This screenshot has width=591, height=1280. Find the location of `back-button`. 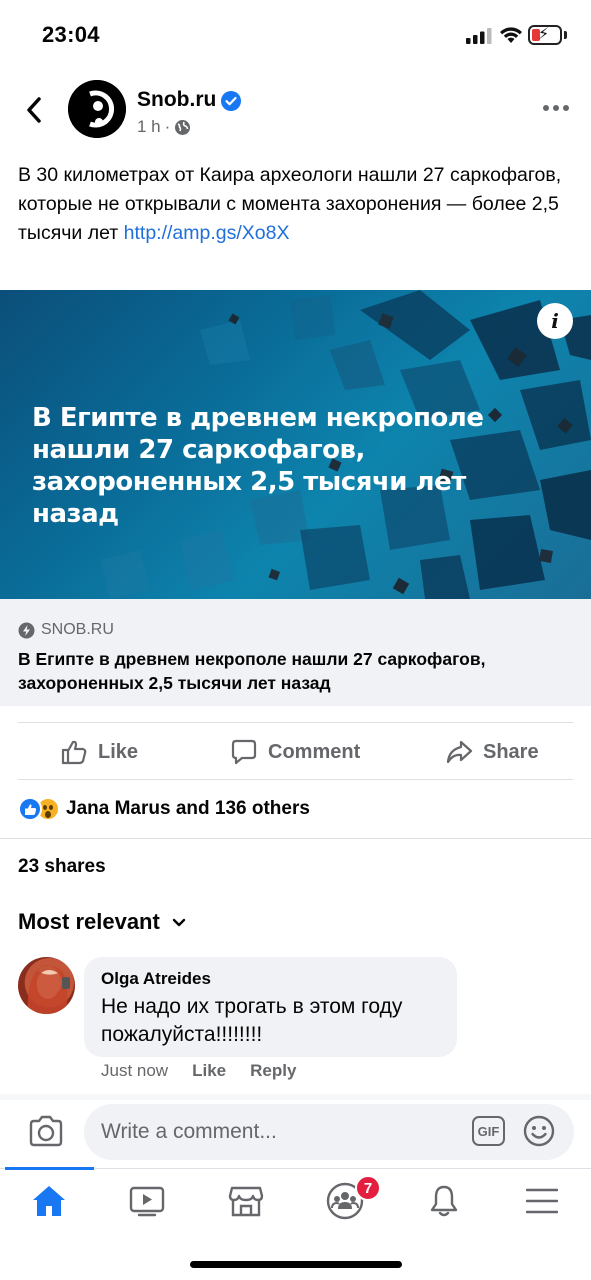

back-button is located at coordinates (34, 110).